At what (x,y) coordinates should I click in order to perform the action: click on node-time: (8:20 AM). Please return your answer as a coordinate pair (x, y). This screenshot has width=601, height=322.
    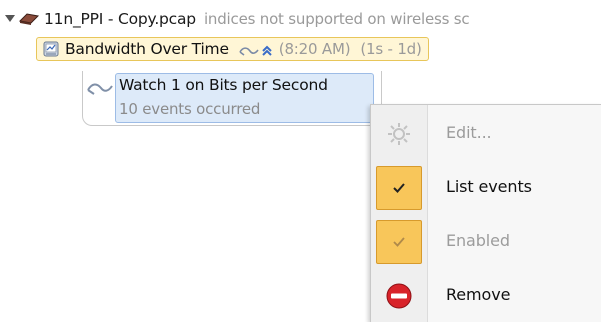
    Looking at the image, I should click on (314, 49).